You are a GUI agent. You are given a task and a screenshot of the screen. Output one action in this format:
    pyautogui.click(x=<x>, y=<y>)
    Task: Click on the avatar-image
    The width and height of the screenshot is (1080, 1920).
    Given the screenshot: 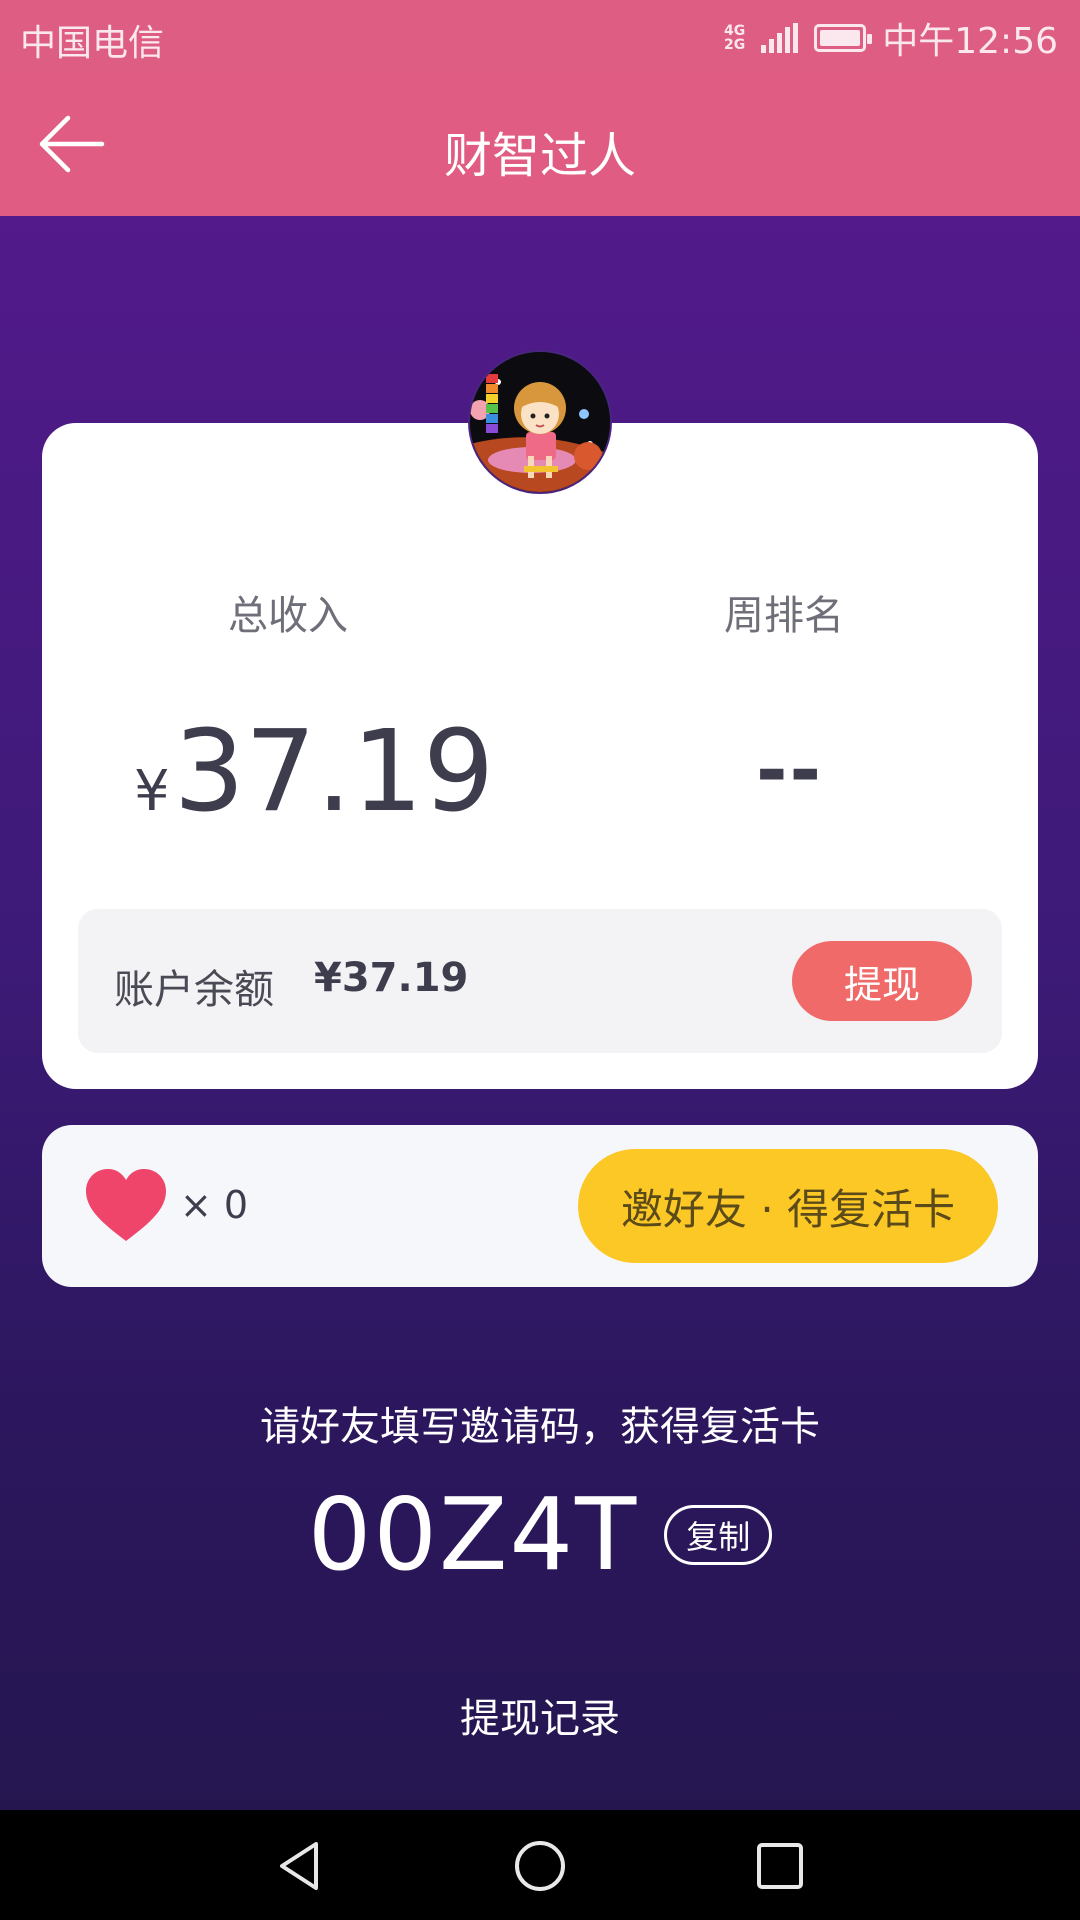 What is the action you would take?
    pyautogui.click(x=540, y=422)
    